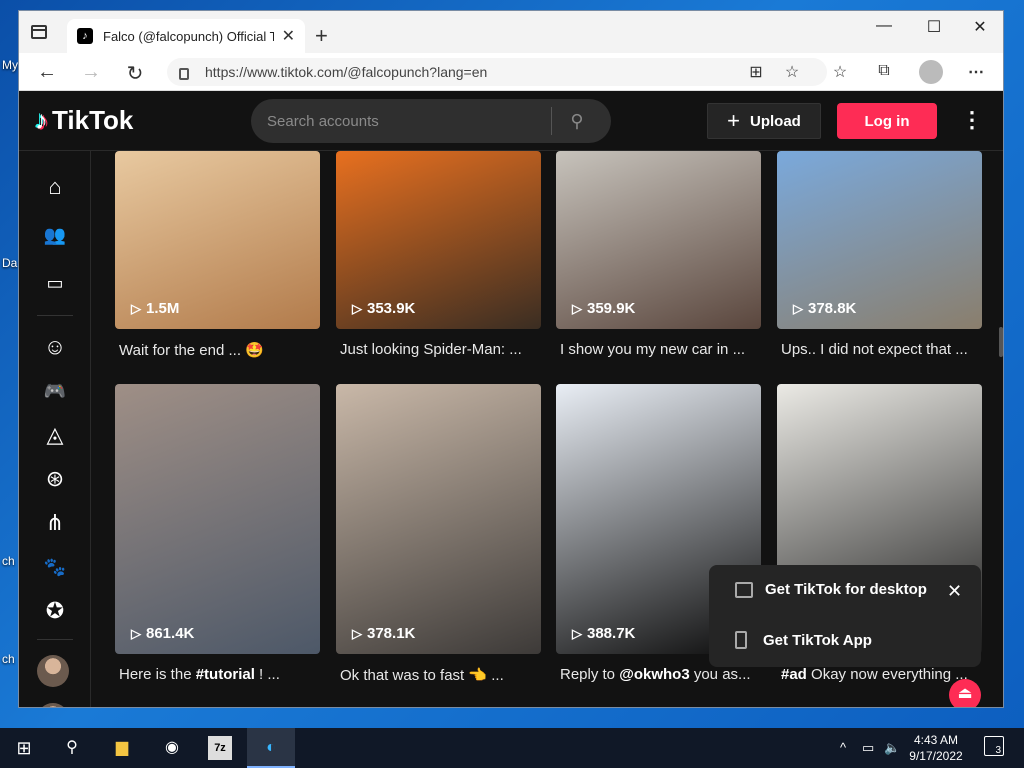 This screenshot has height=768, width=1024. I want to click on edge-icon: ◐, so click(271, 748).